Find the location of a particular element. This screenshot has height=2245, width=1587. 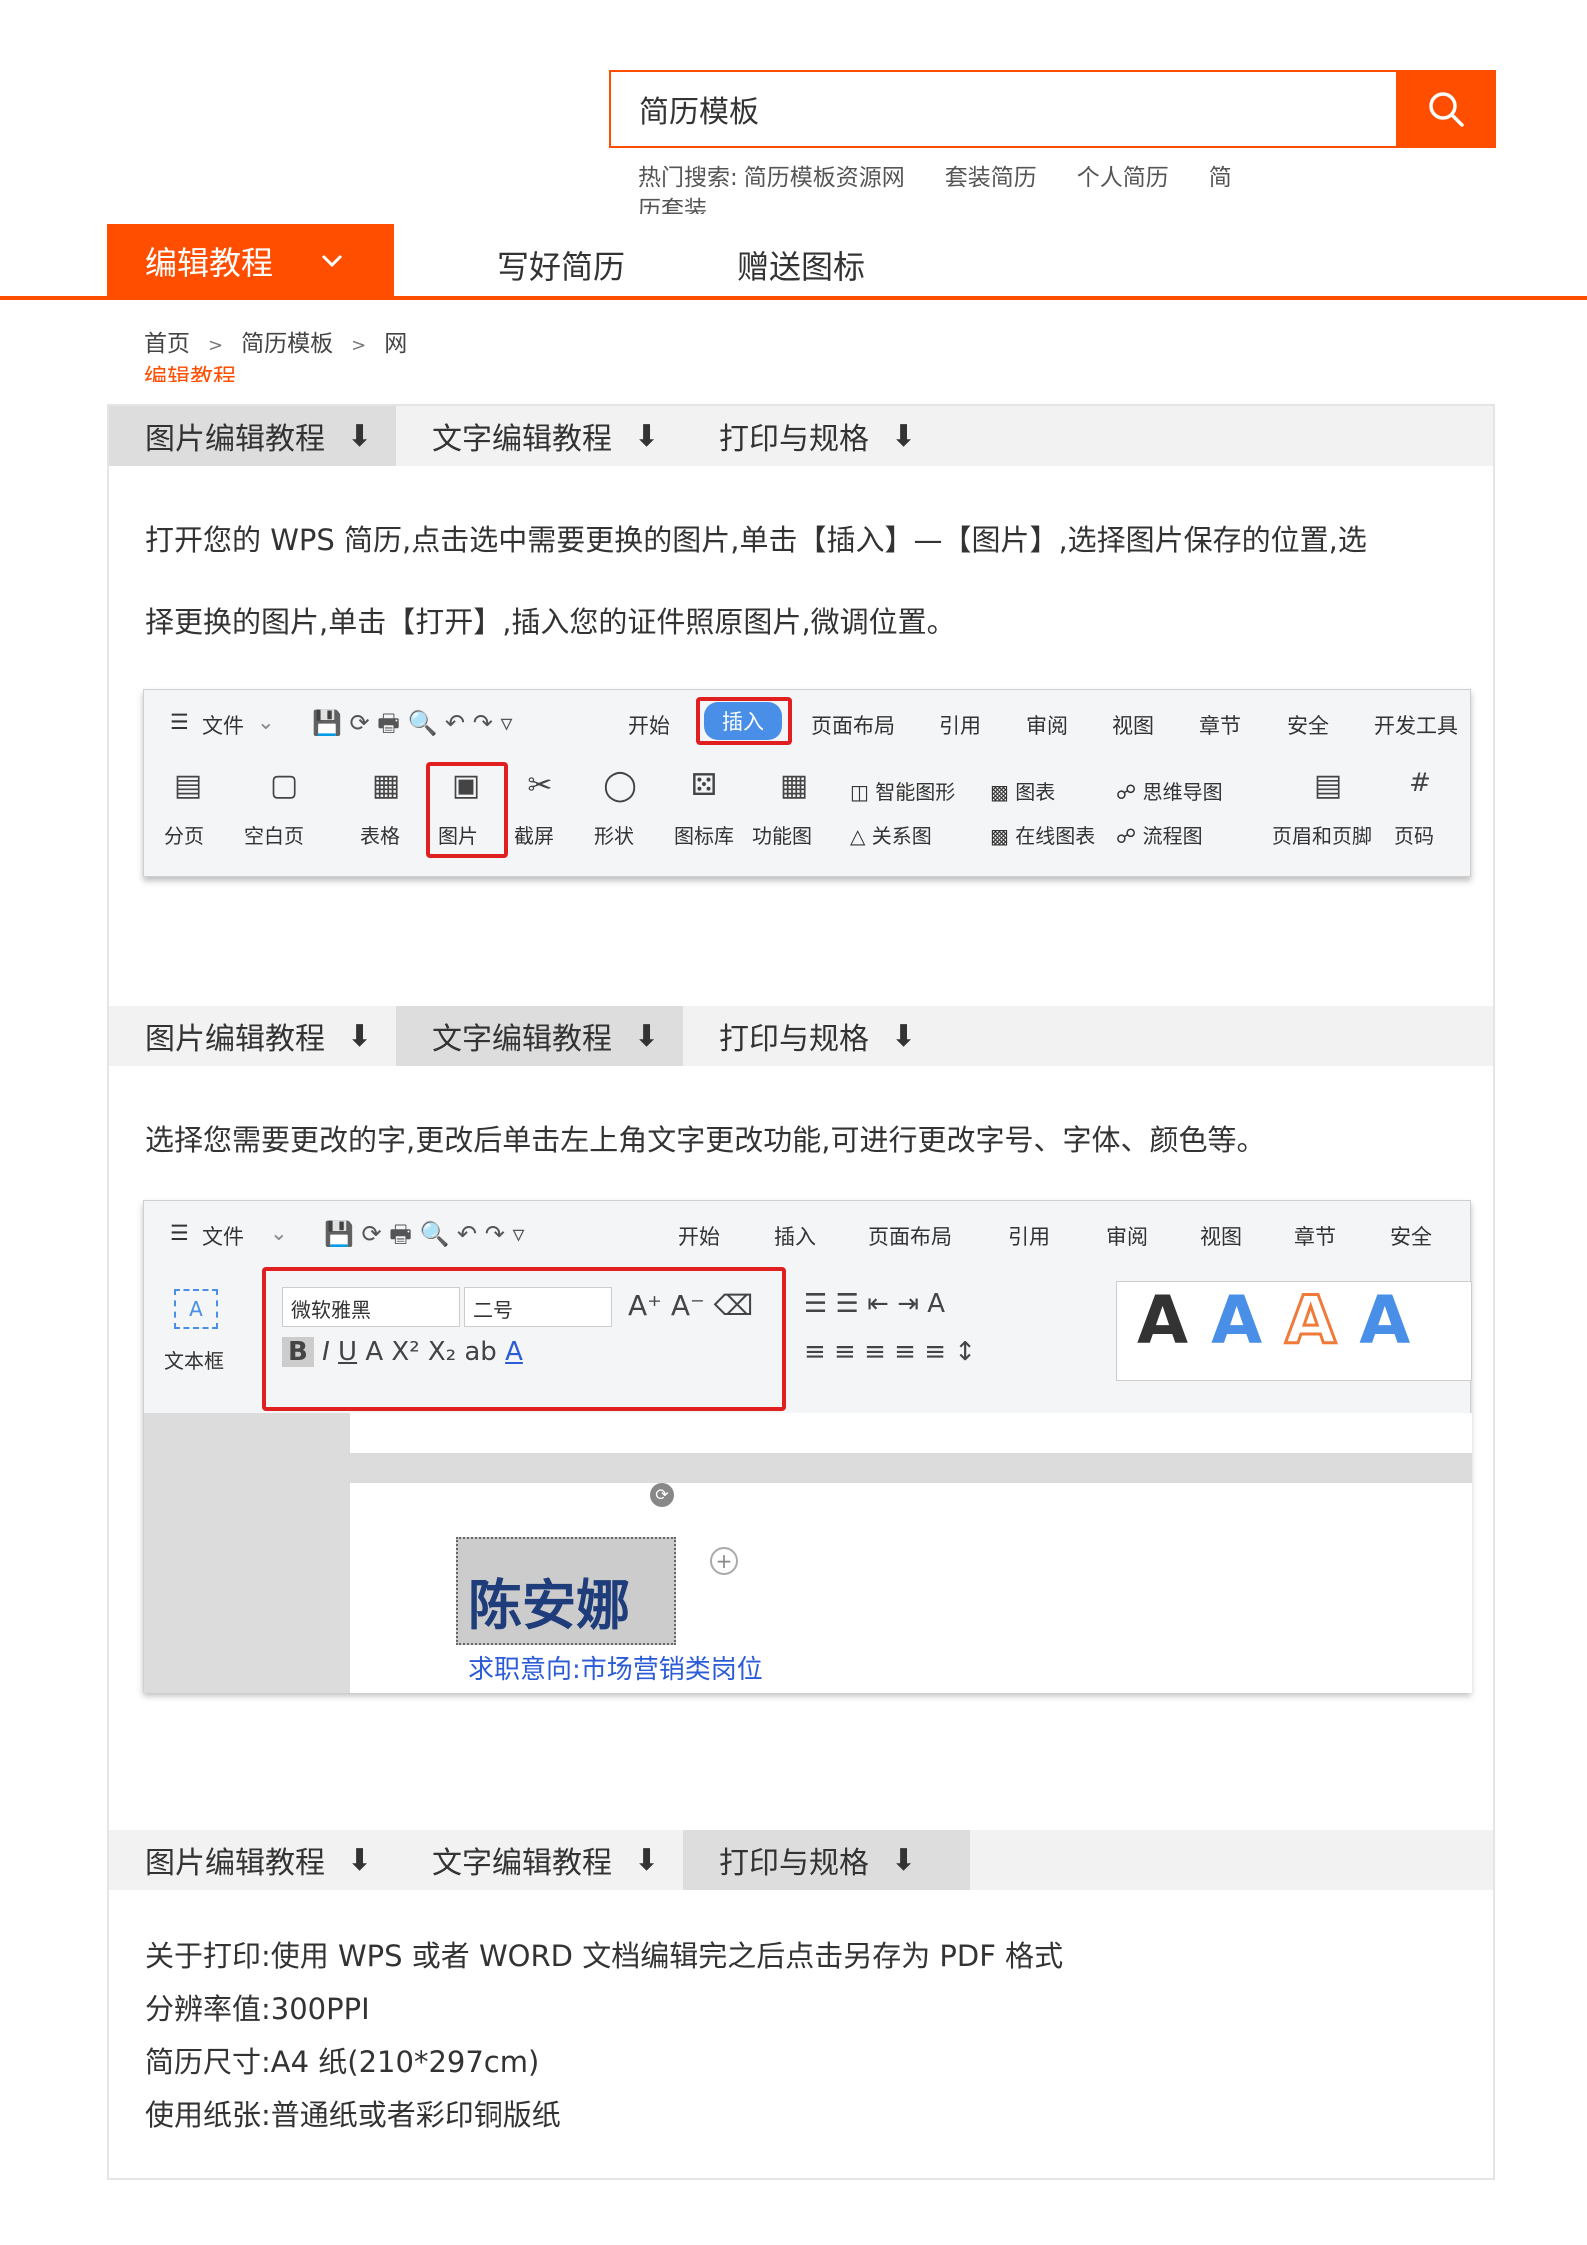

online-chart-icon: ▩ is located at coordinates (1003, 836).